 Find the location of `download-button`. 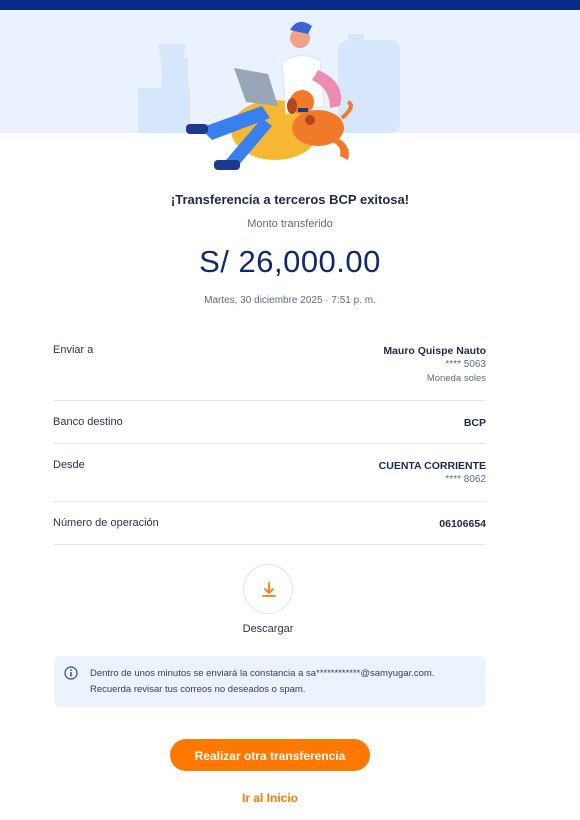

download-button is located at coordinates (268, 589).